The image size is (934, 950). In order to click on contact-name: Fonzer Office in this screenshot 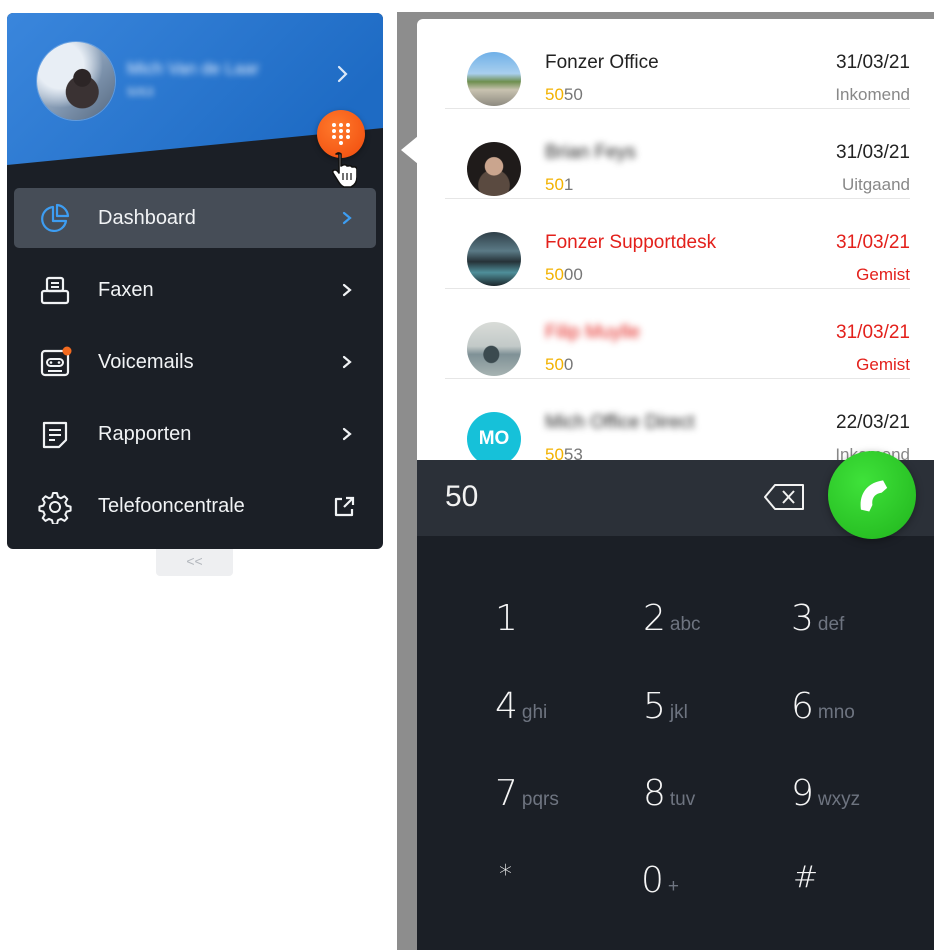, I will do `click(602, 62)`.